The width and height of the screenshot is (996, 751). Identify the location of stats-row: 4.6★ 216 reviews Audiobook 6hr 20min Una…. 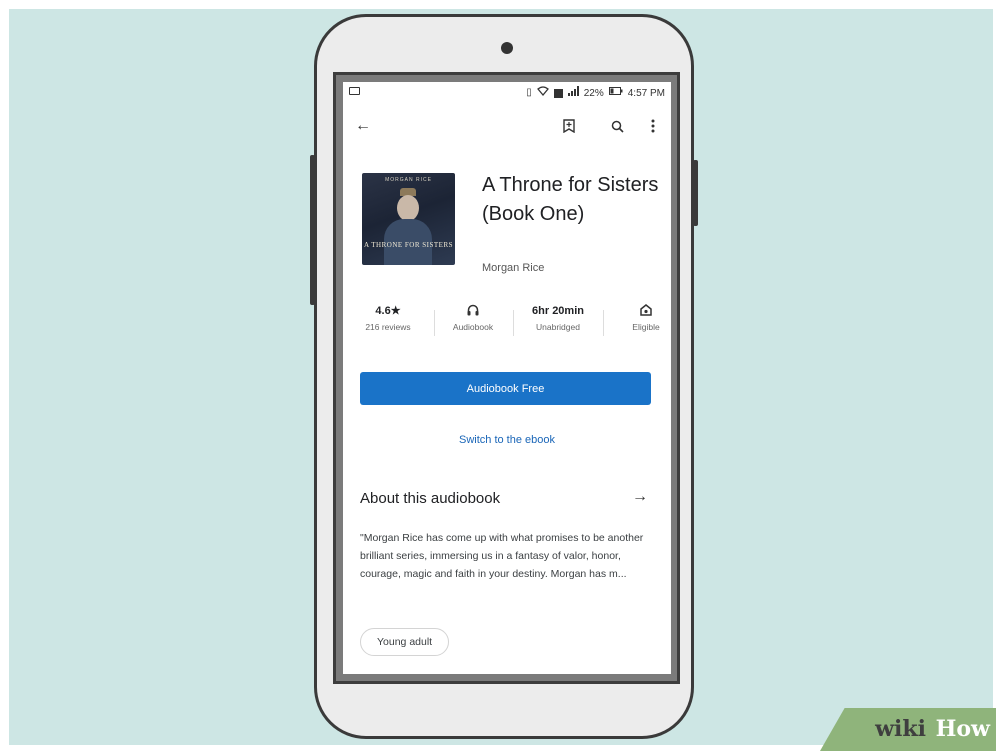
(507, 324).